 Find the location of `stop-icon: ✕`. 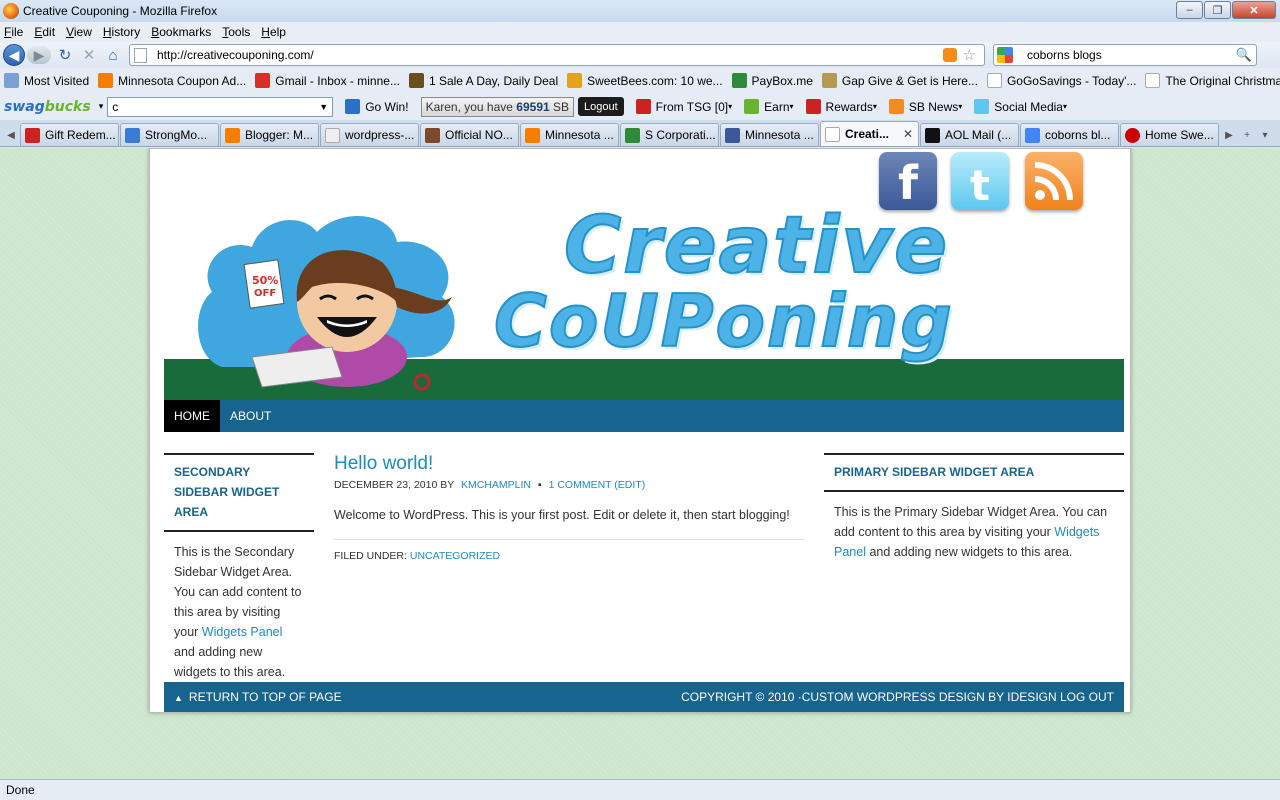

stop-icon: ✕ is located at coordinates (89, 55).